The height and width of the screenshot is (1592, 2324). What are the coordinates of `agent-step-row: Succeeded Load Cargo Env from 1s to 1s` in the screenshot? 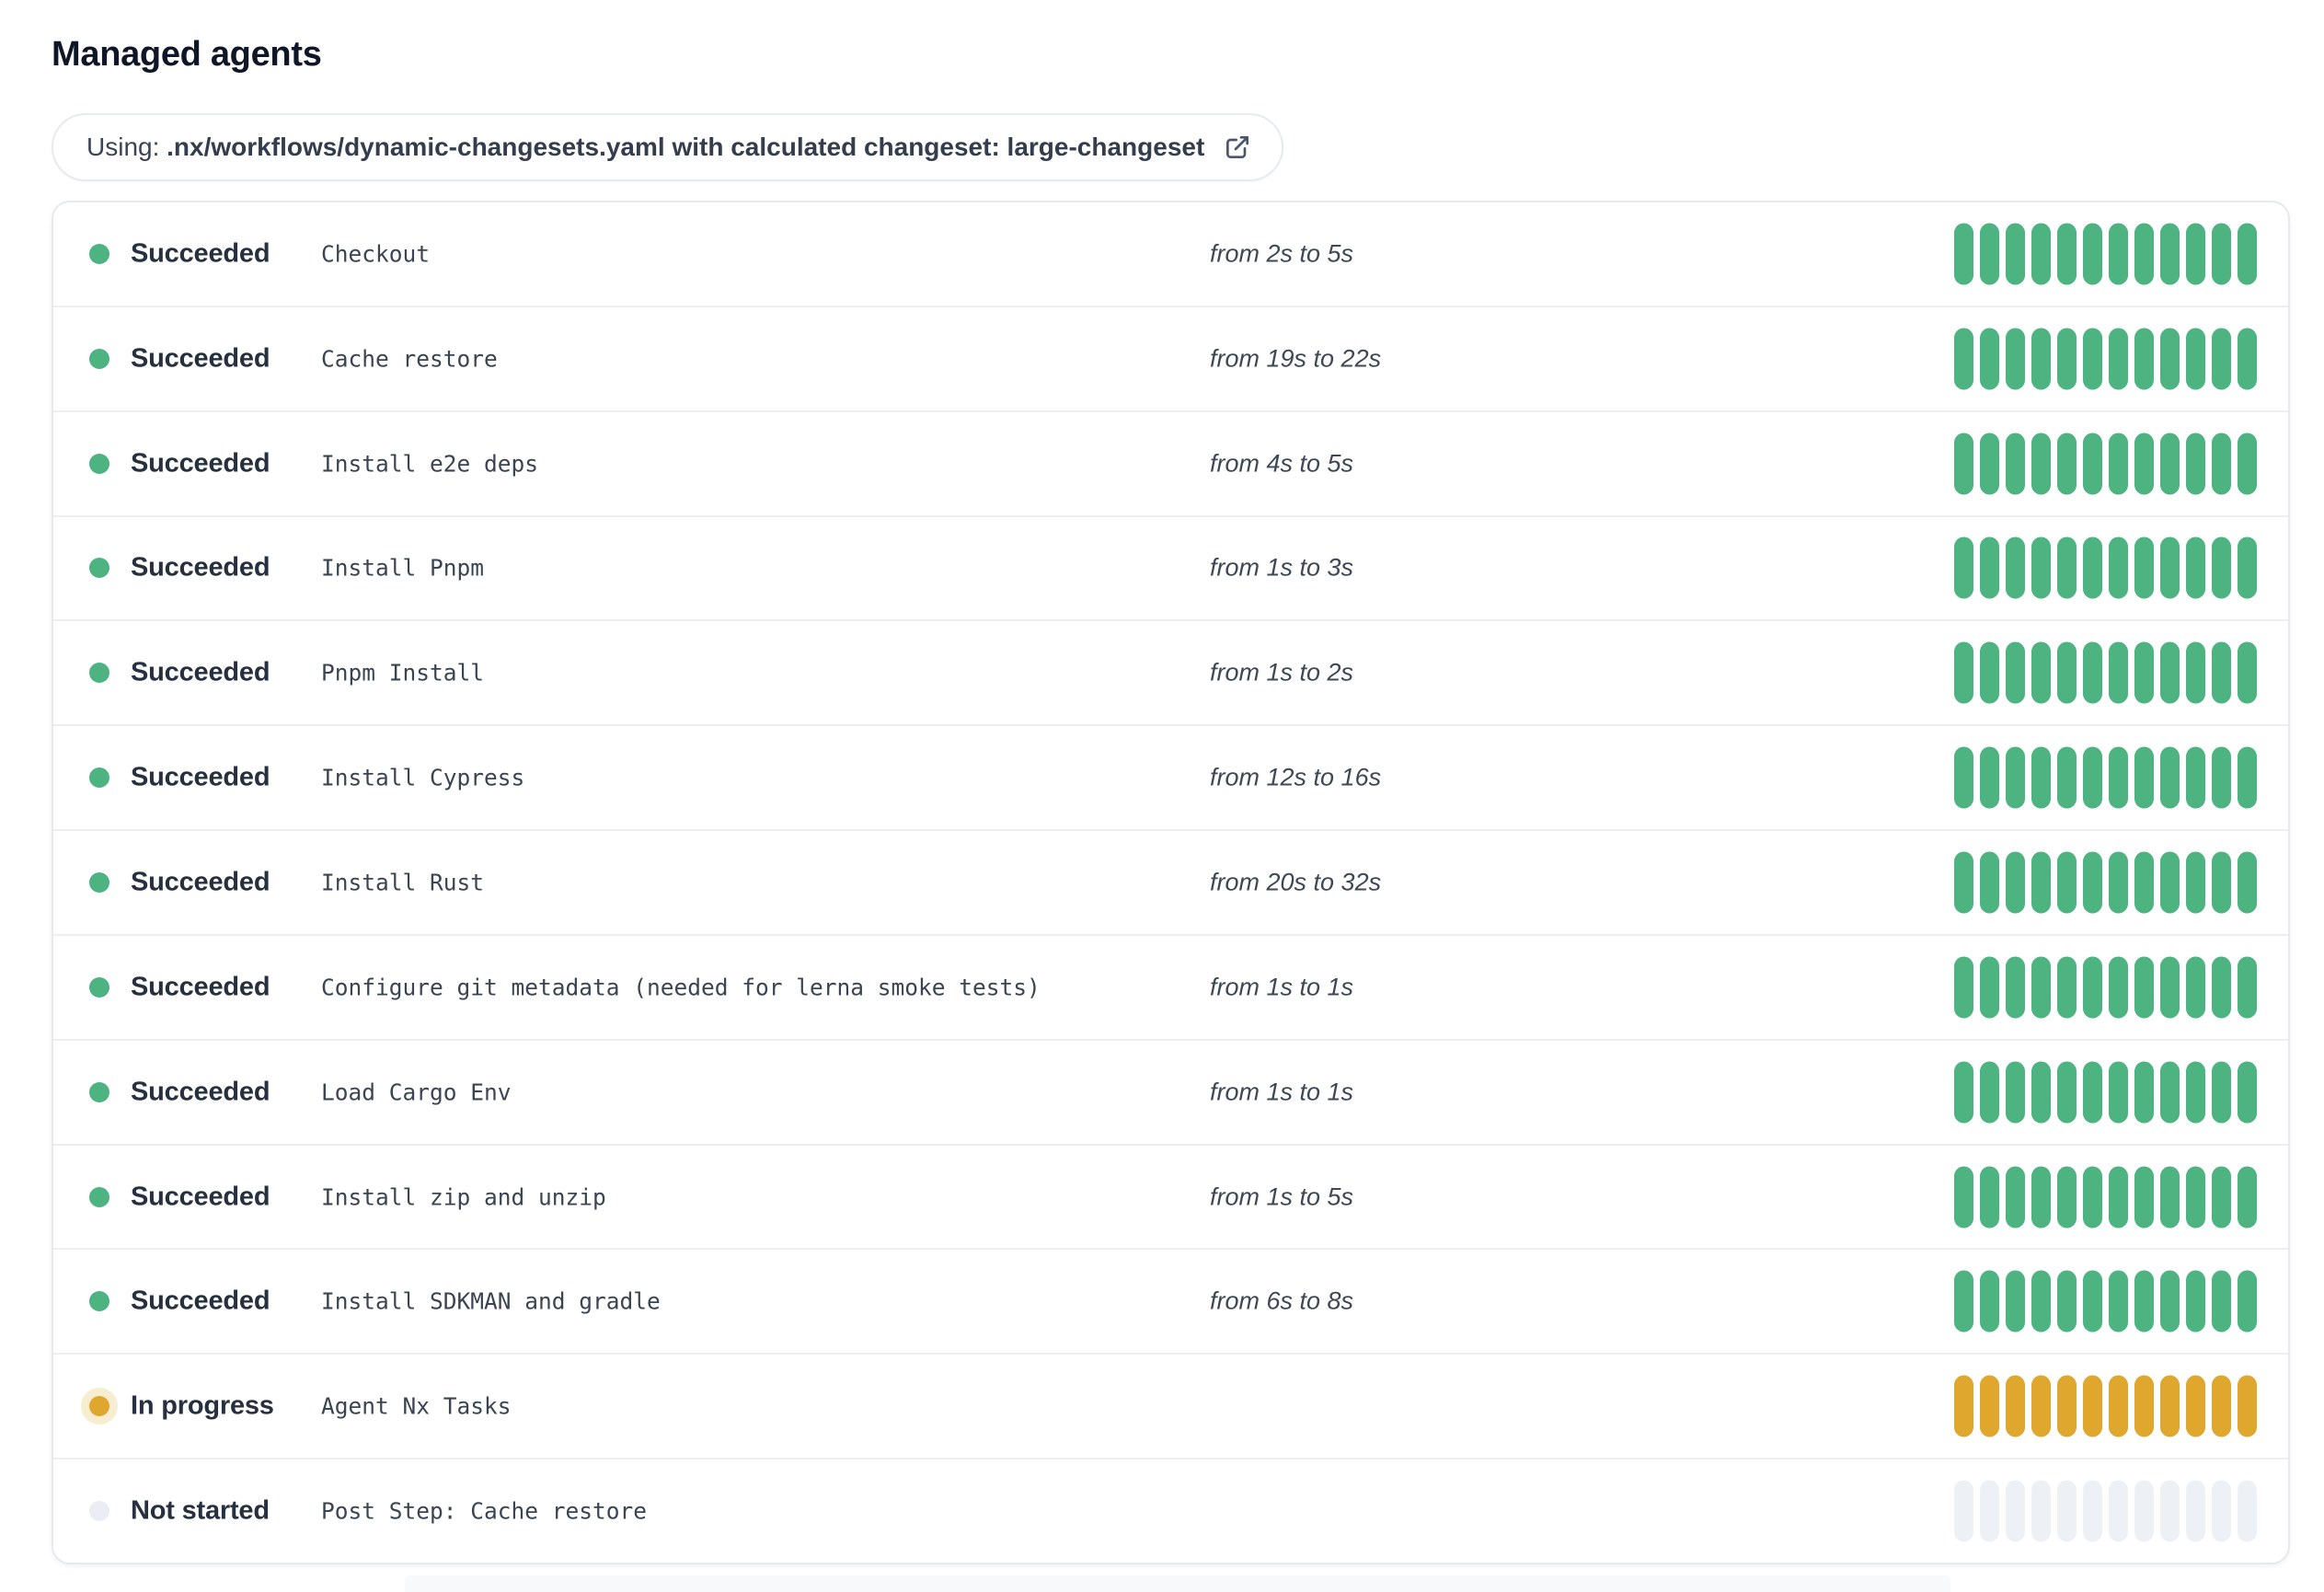 It's located at (1171, 1091).